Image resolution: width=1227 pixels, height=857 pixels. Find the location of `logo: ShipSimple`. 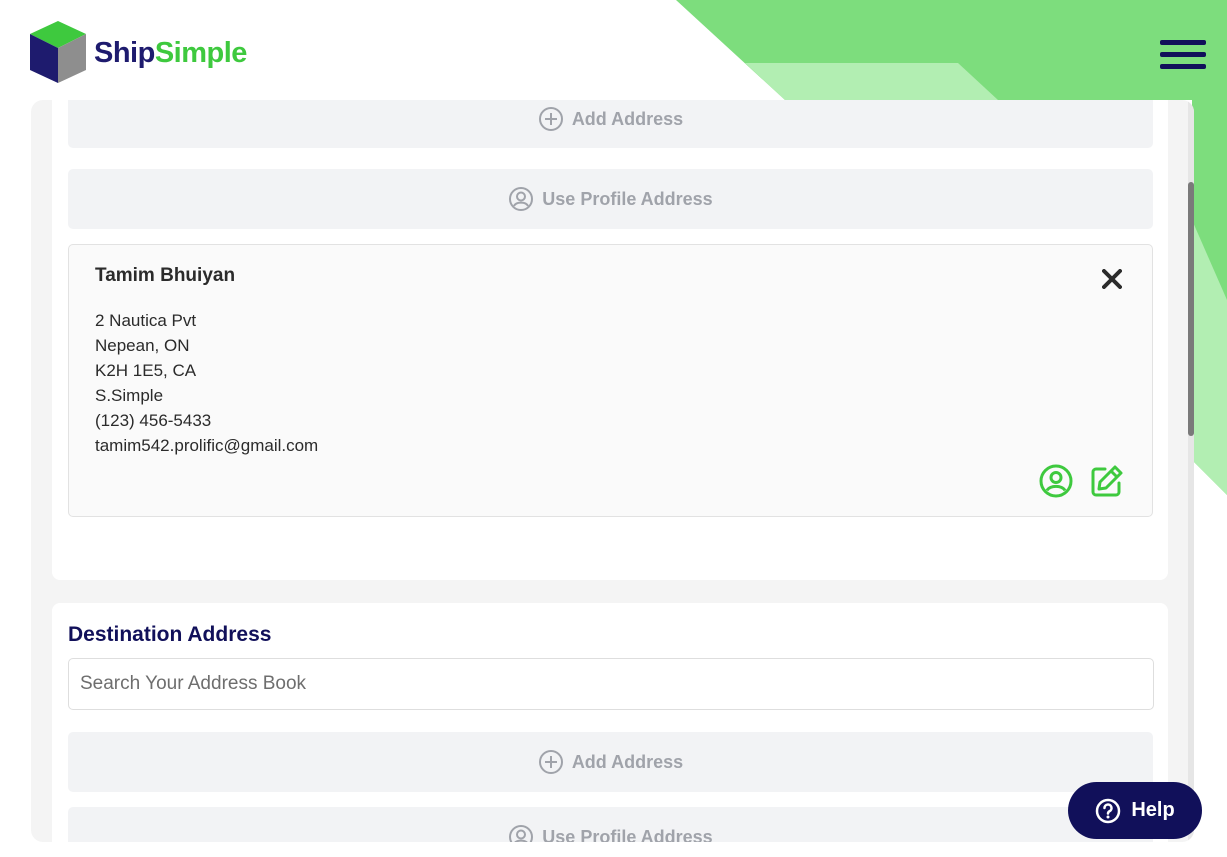

logo: ShipSimple is located at coordinates (137, 52).